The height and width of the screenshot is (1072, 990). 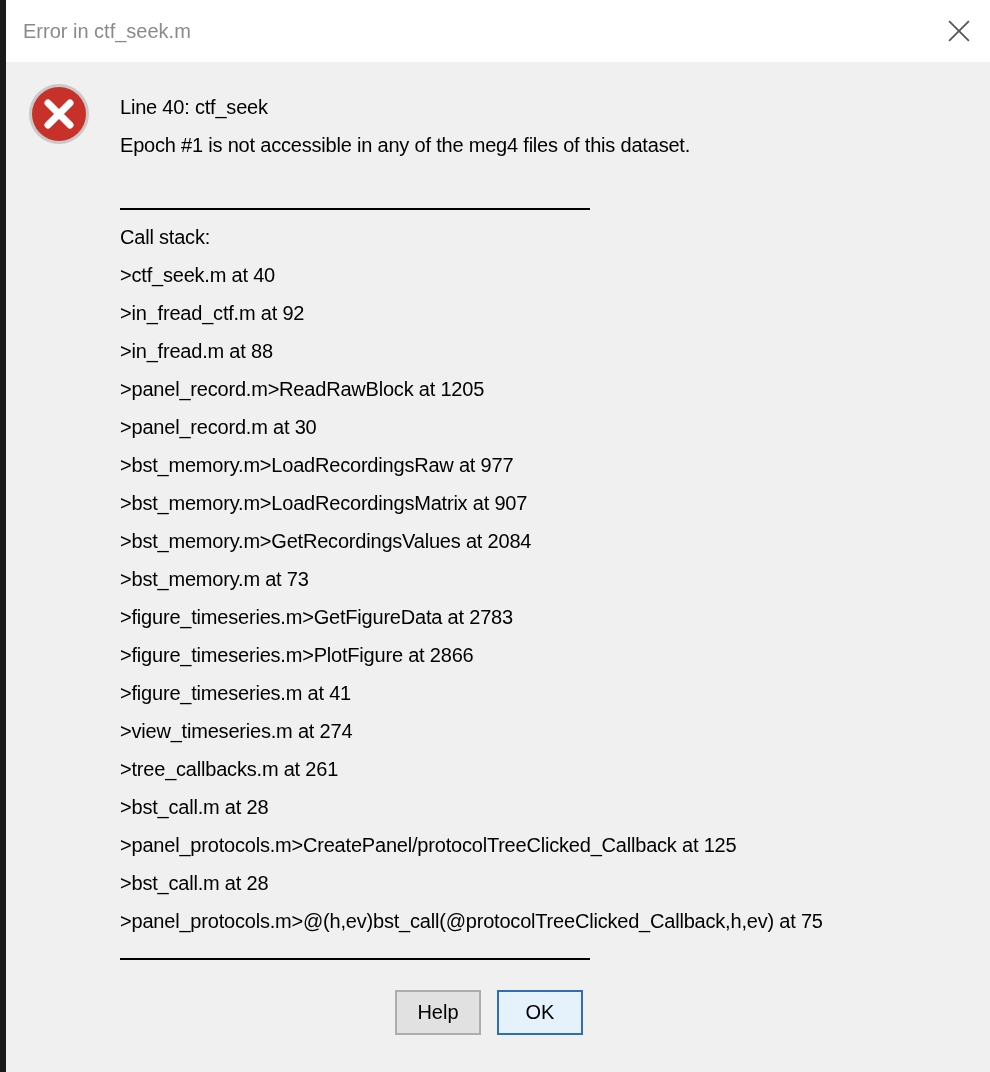 I want to click on window-title: Error in ctf_seek.m, so click(x=107, y=31).